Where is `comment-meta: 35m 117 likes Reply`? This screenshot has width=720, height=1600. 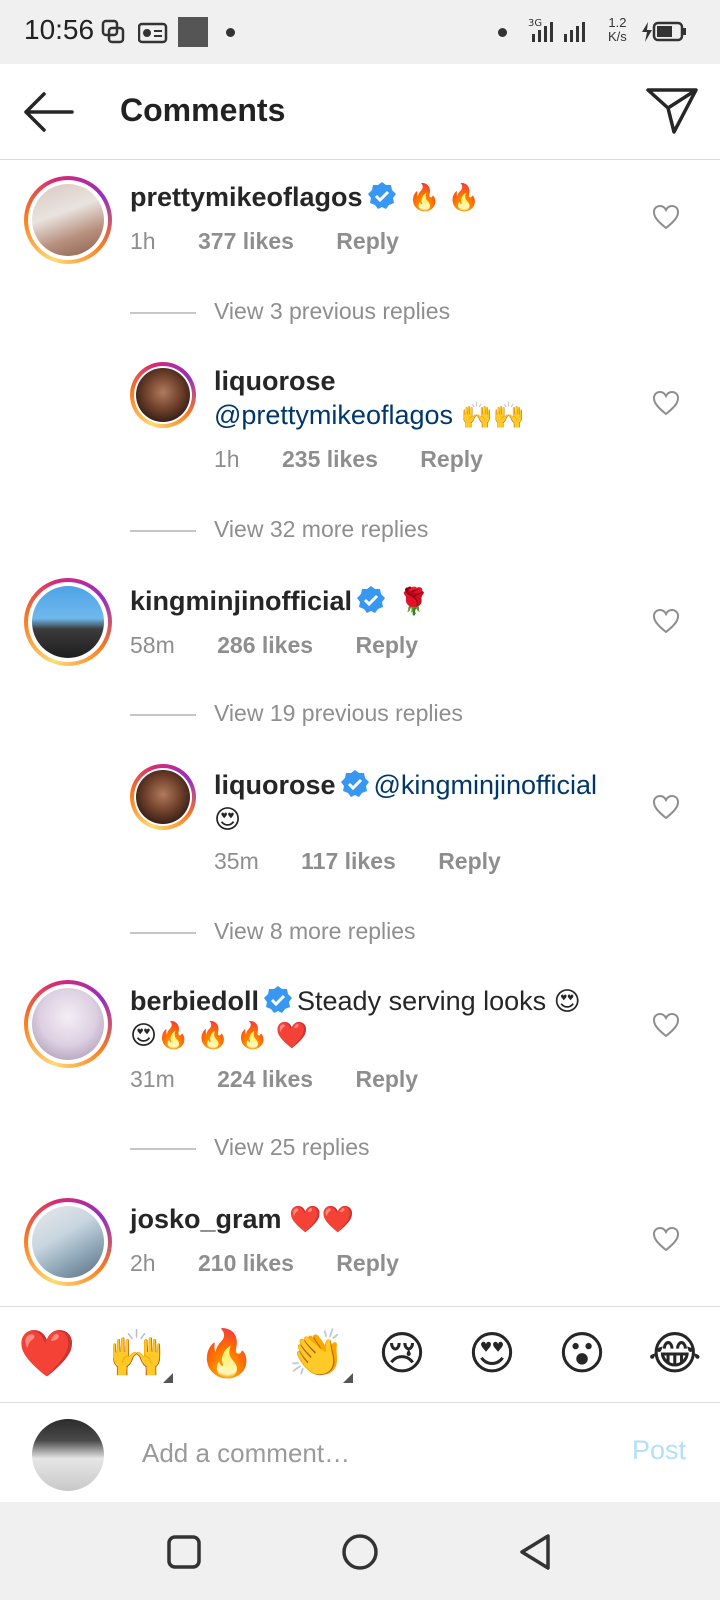
comment-meta: 35m 117 likes Reply is located at coordinates (375, 861).